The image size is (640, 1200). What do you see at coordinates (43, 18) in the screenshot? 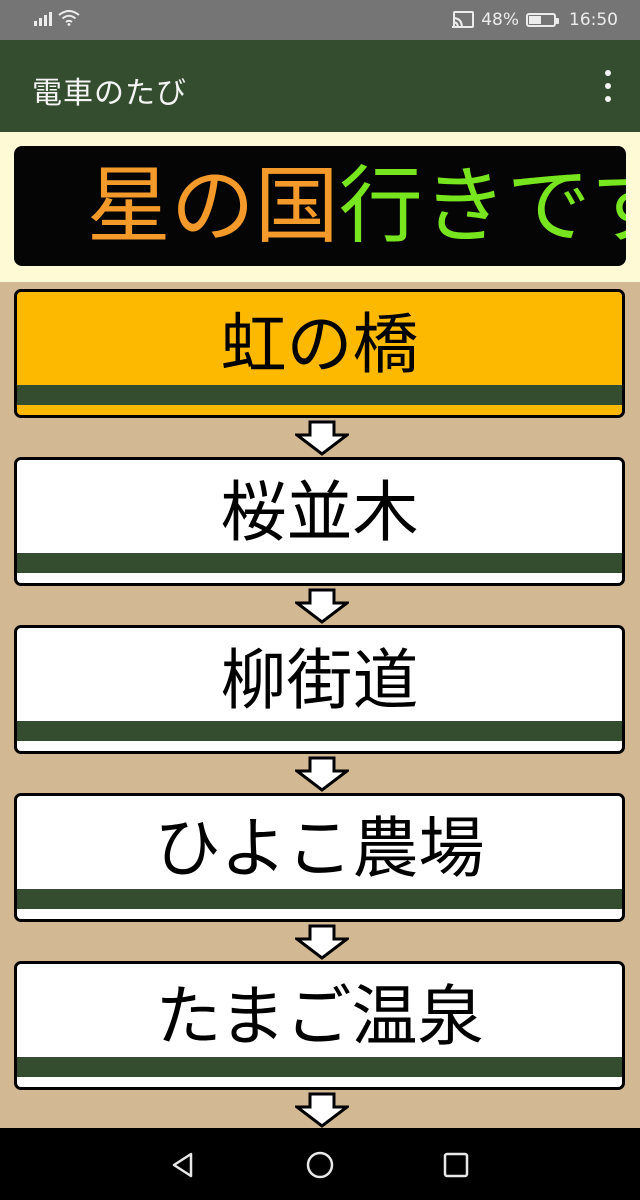
I see `signal-icon` at bounding box center [43, 18].